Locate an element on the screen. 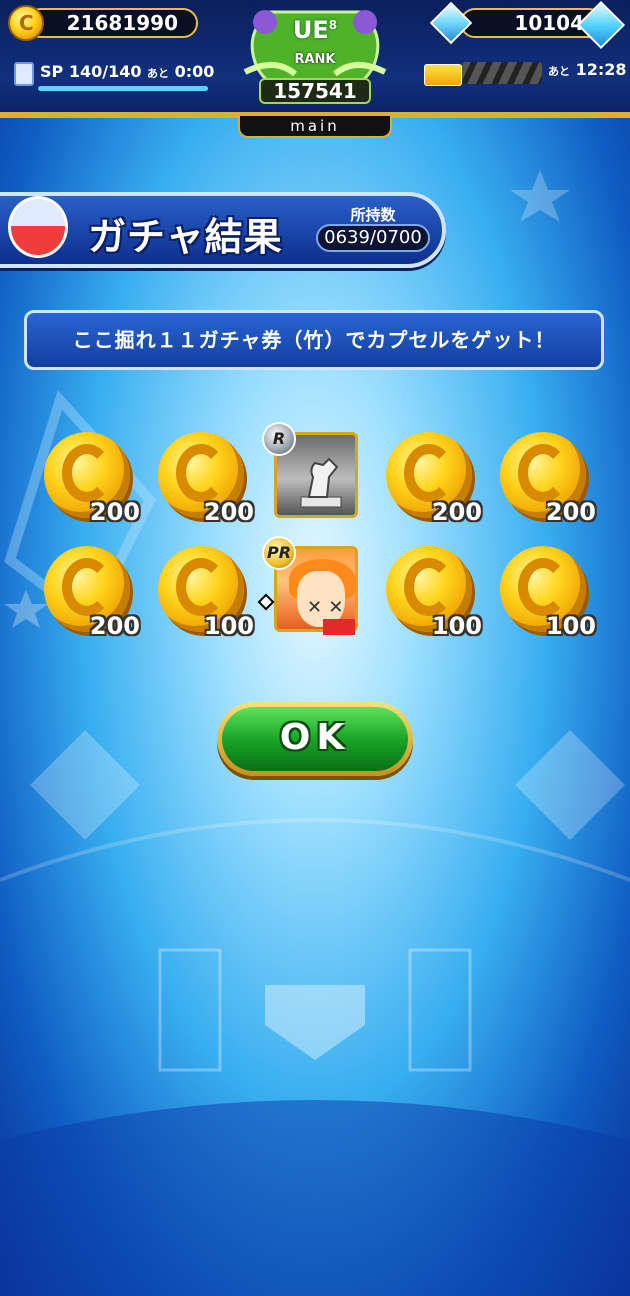  reward-coin-3: 200 is located at coordinates (432, 478).